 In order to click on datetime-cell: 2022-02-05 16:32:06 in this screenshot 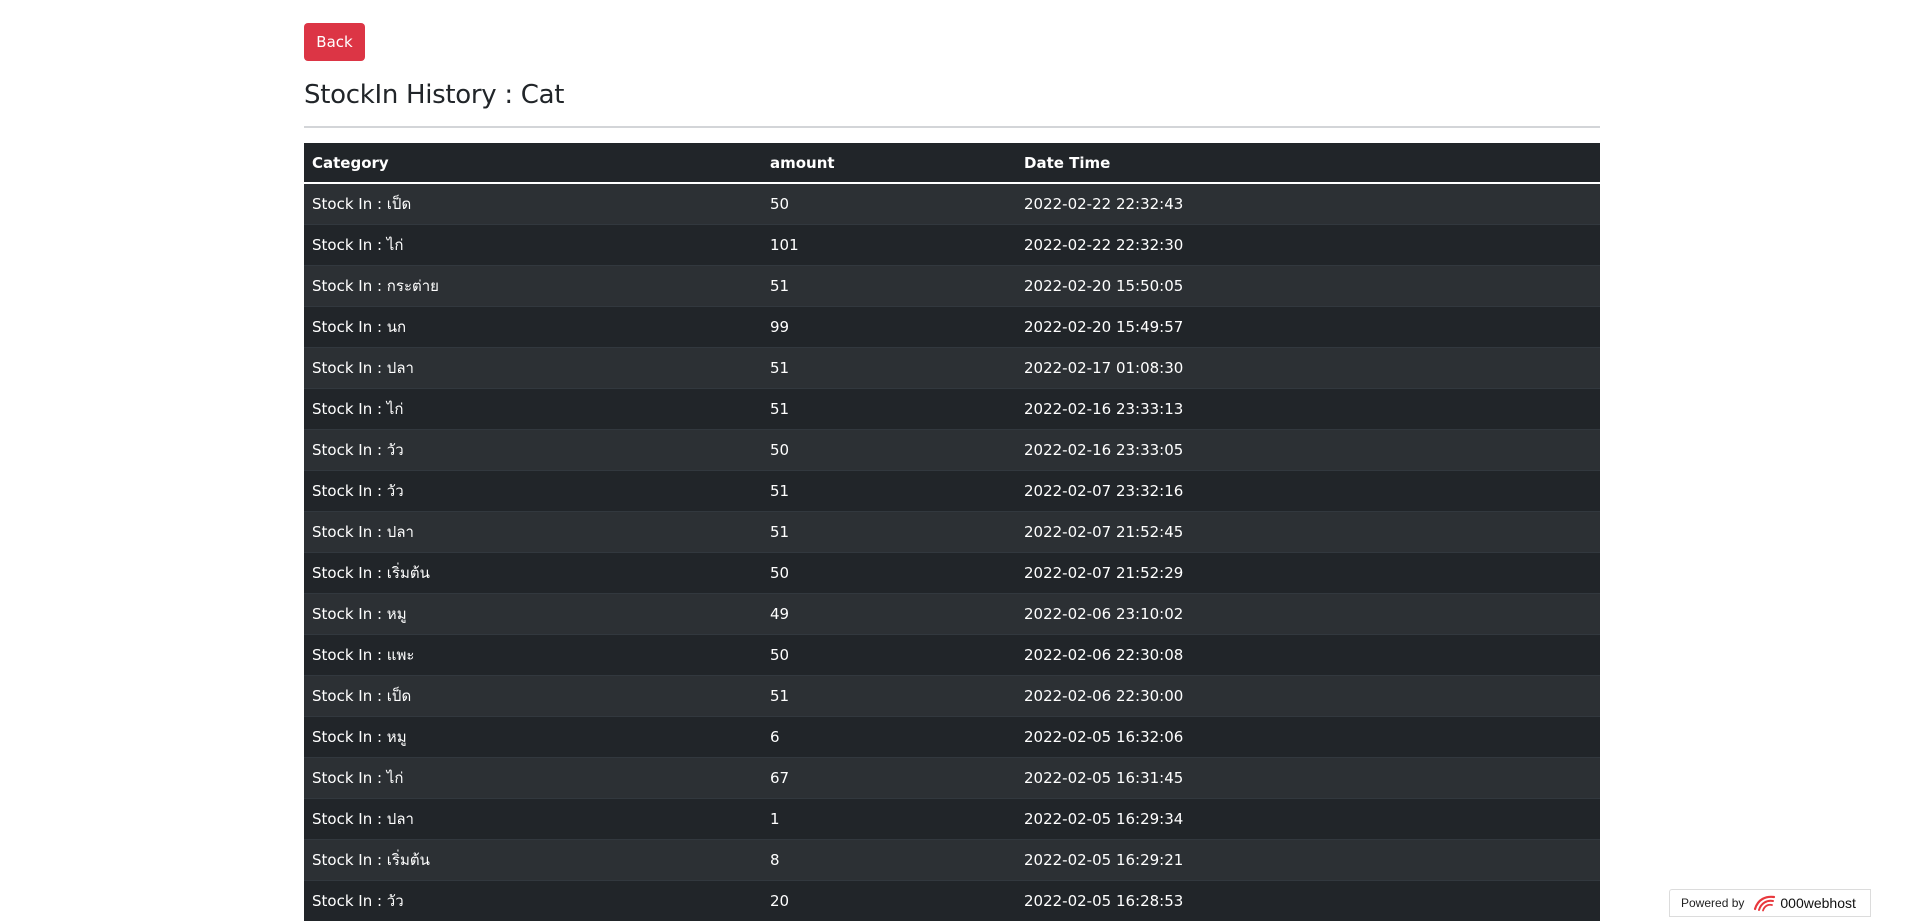, I will do `click(1308, 736)`.